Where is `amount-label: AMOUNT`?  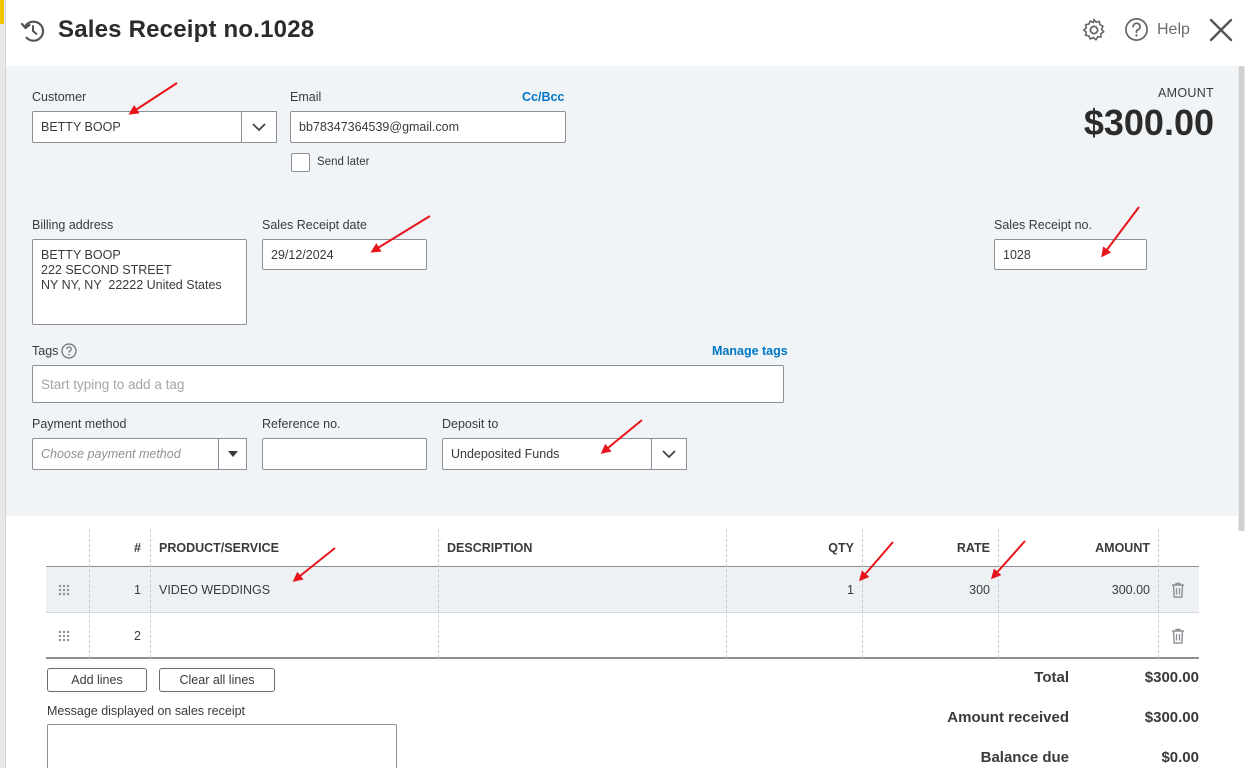
amount-label: AMOUNT is located at coordinates (1186, 93).